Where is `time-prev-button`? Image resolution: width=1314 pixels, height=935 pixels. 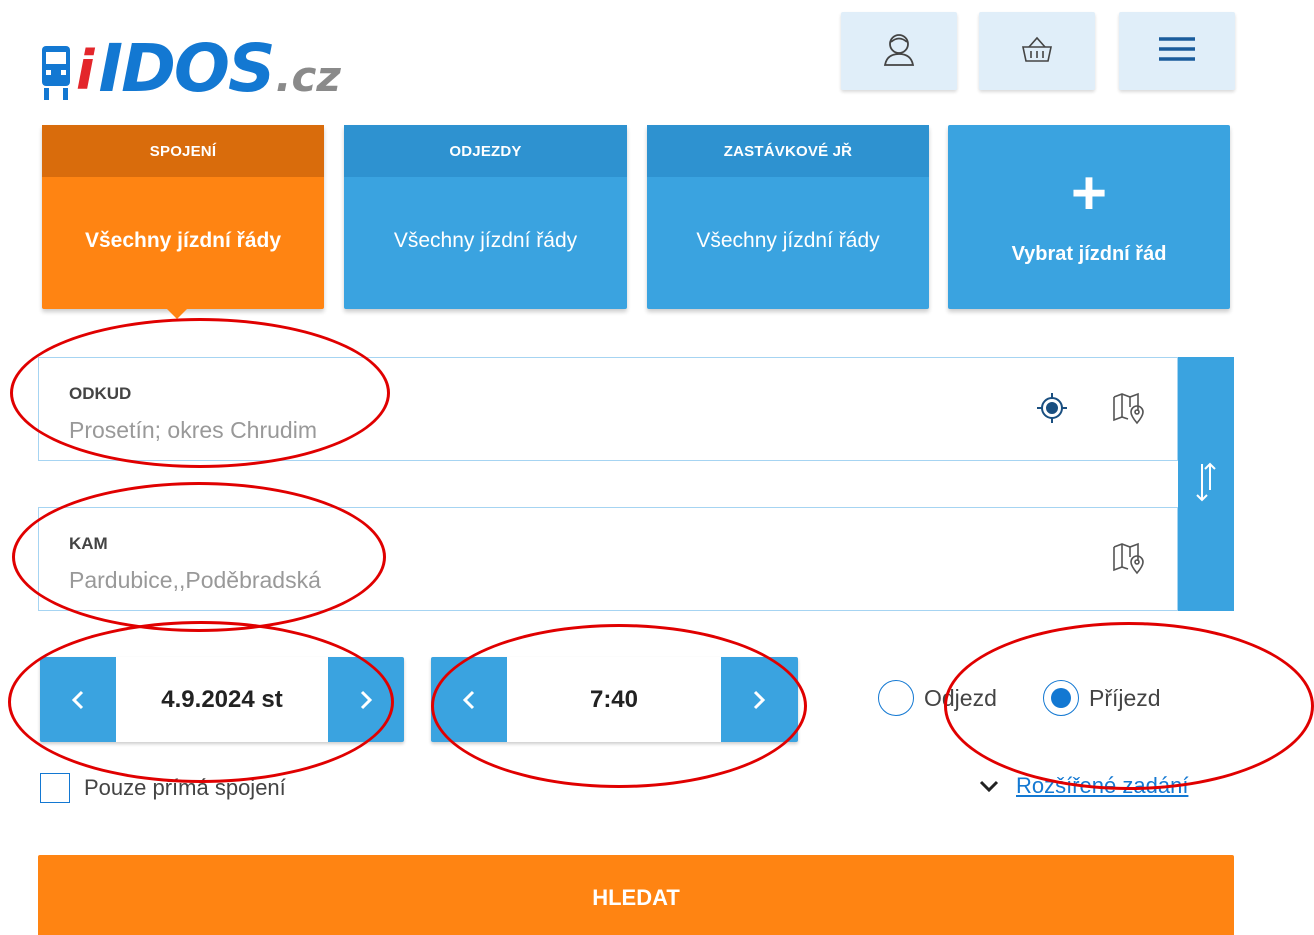
time-prev-button is located at coordinates (469, 699).